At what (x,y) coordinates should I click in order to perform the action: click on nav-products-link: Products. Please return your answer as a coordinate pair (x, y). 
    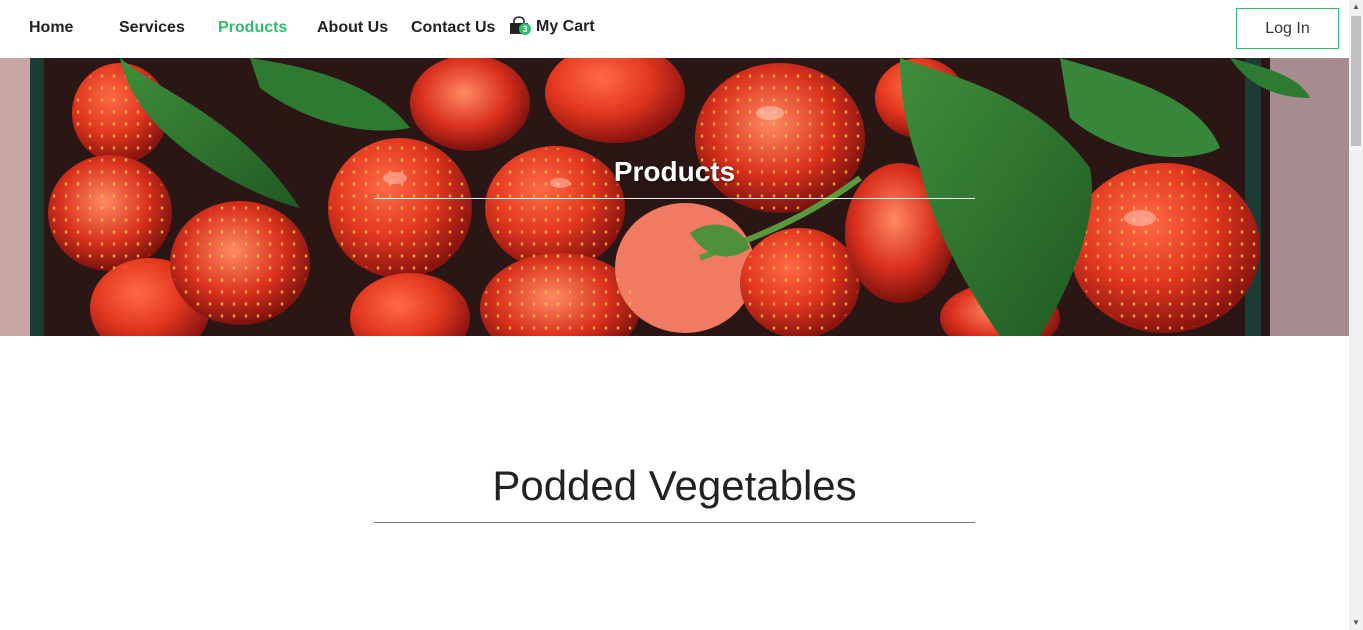
    Looking at the image, I should click on (252, 28).